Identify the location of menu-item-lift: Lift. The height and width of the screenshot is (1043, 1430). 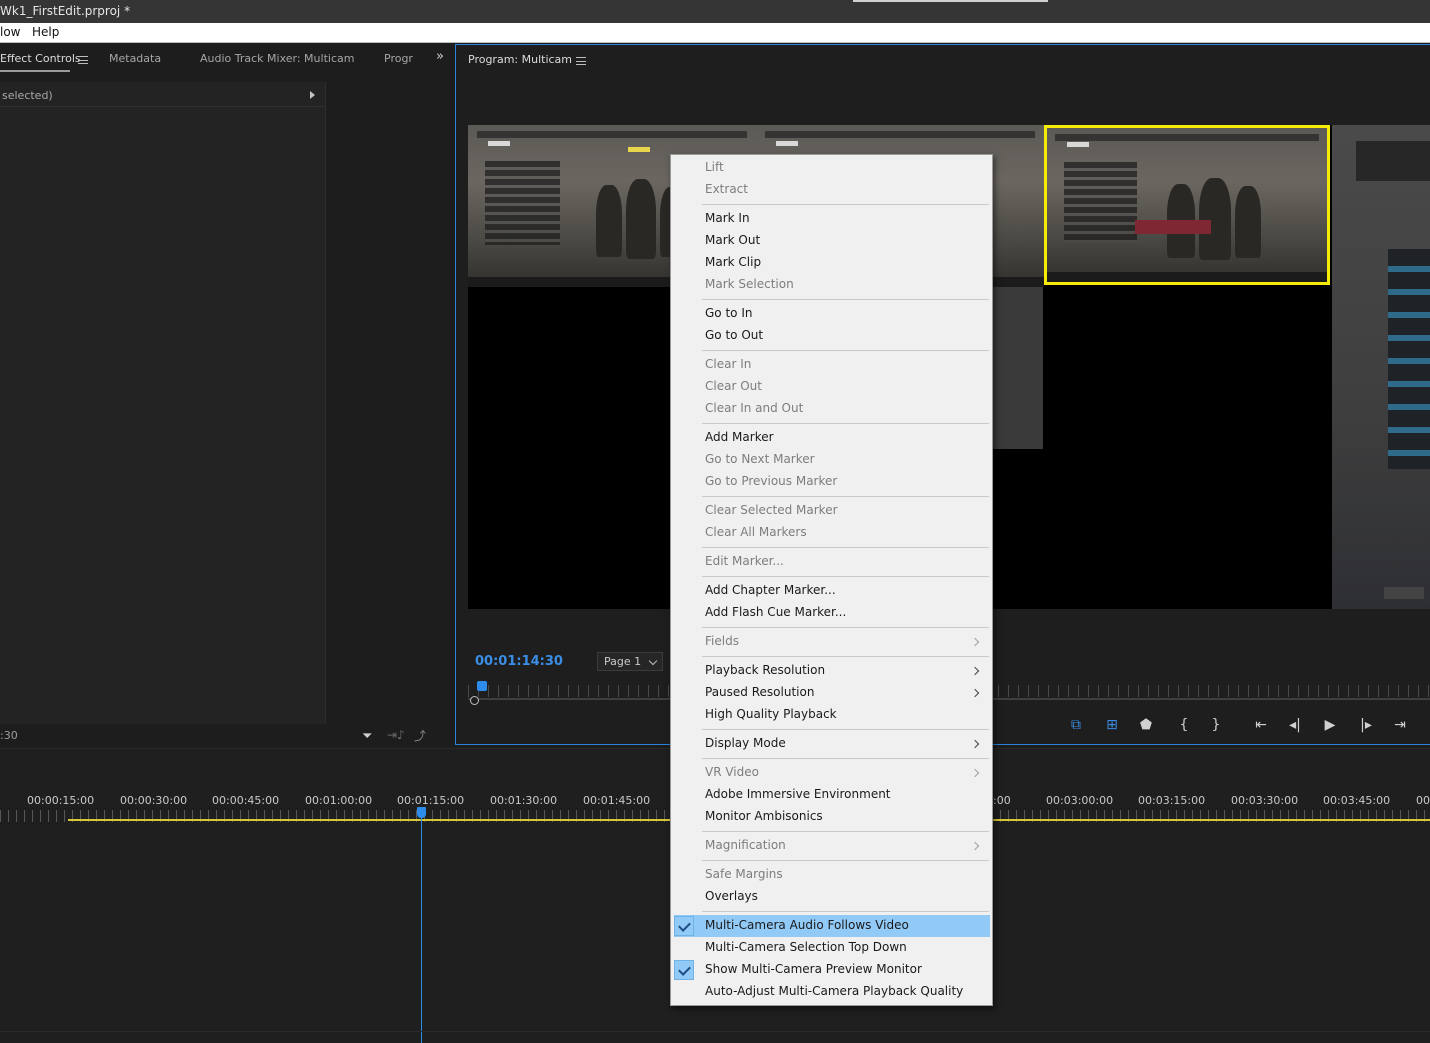
(831, 168).